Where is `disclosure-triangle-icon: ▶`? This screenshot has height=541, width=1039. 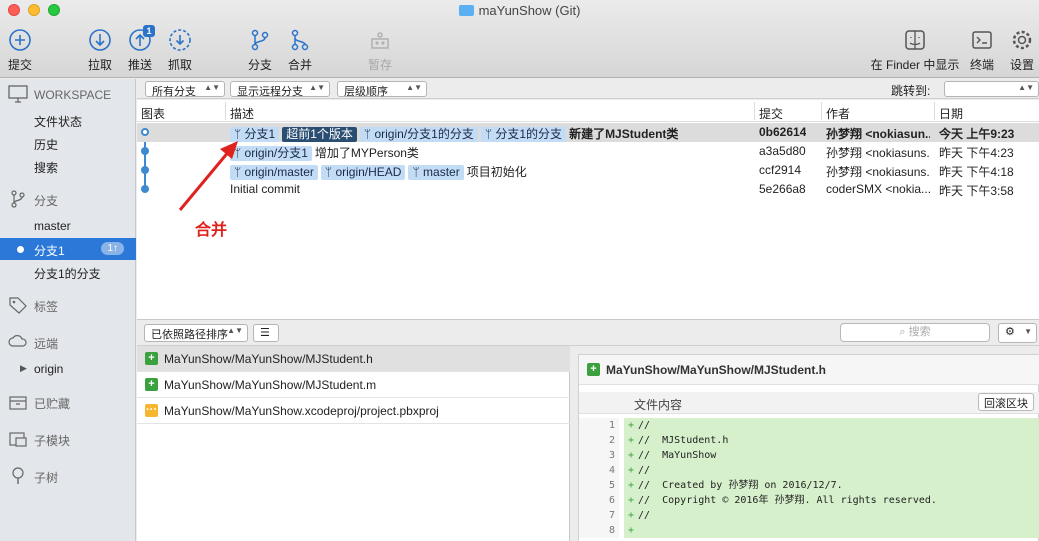
disclosure-triangle-icon: ▶ is located at coordinates (23, 368).